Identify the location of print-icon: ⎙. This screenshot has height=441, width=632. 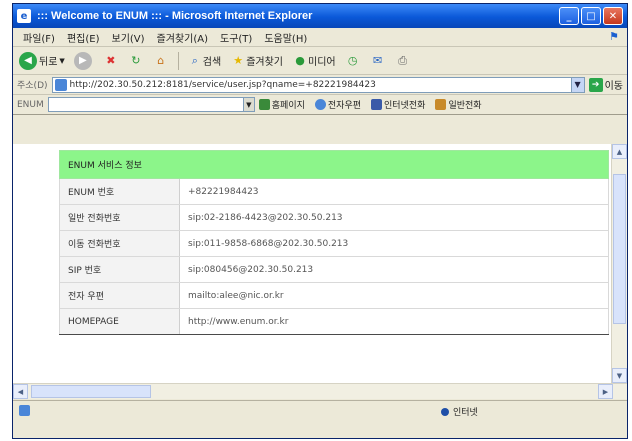
(403, 60).